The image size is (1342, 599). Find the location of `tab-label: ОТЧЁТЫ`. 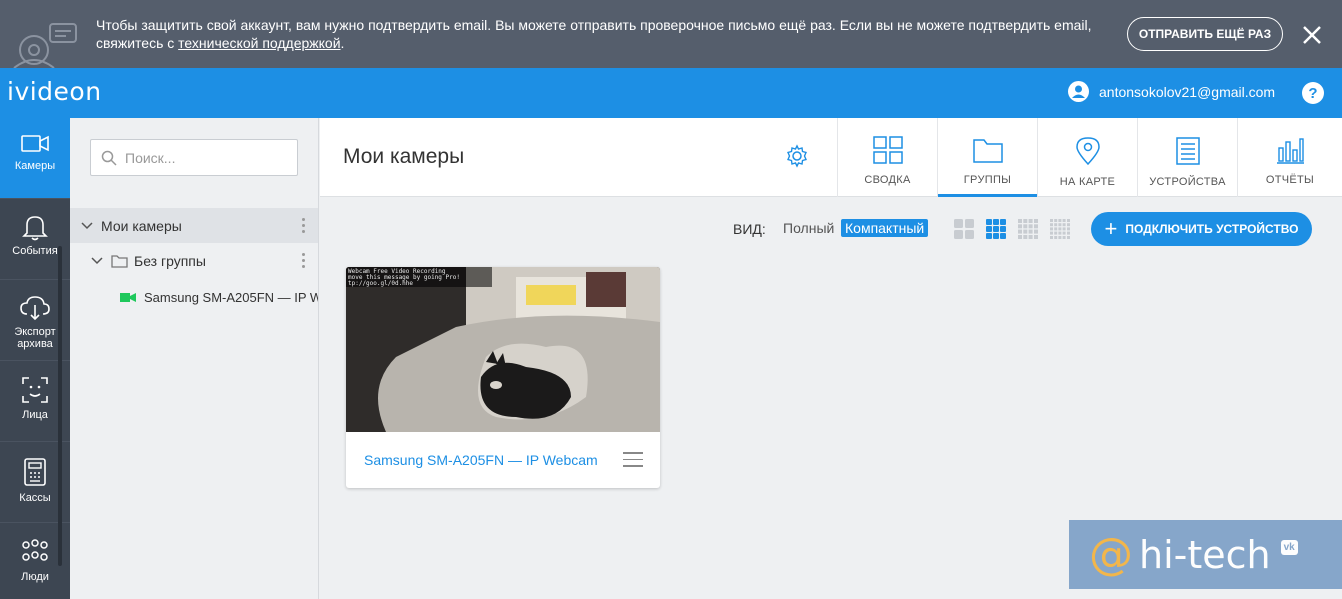

tab-label: ОТЧЁТЫ is located at coordinates (1290, 180).